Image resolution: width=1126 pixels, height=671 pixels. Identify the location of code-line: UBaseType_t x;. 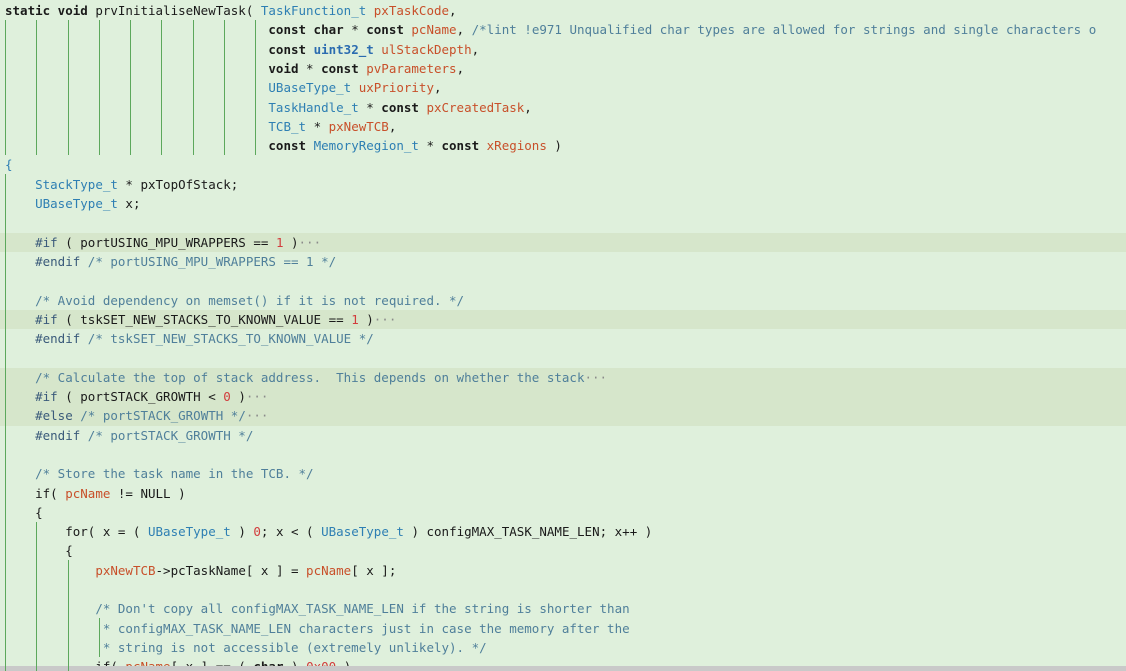
(563, 203).